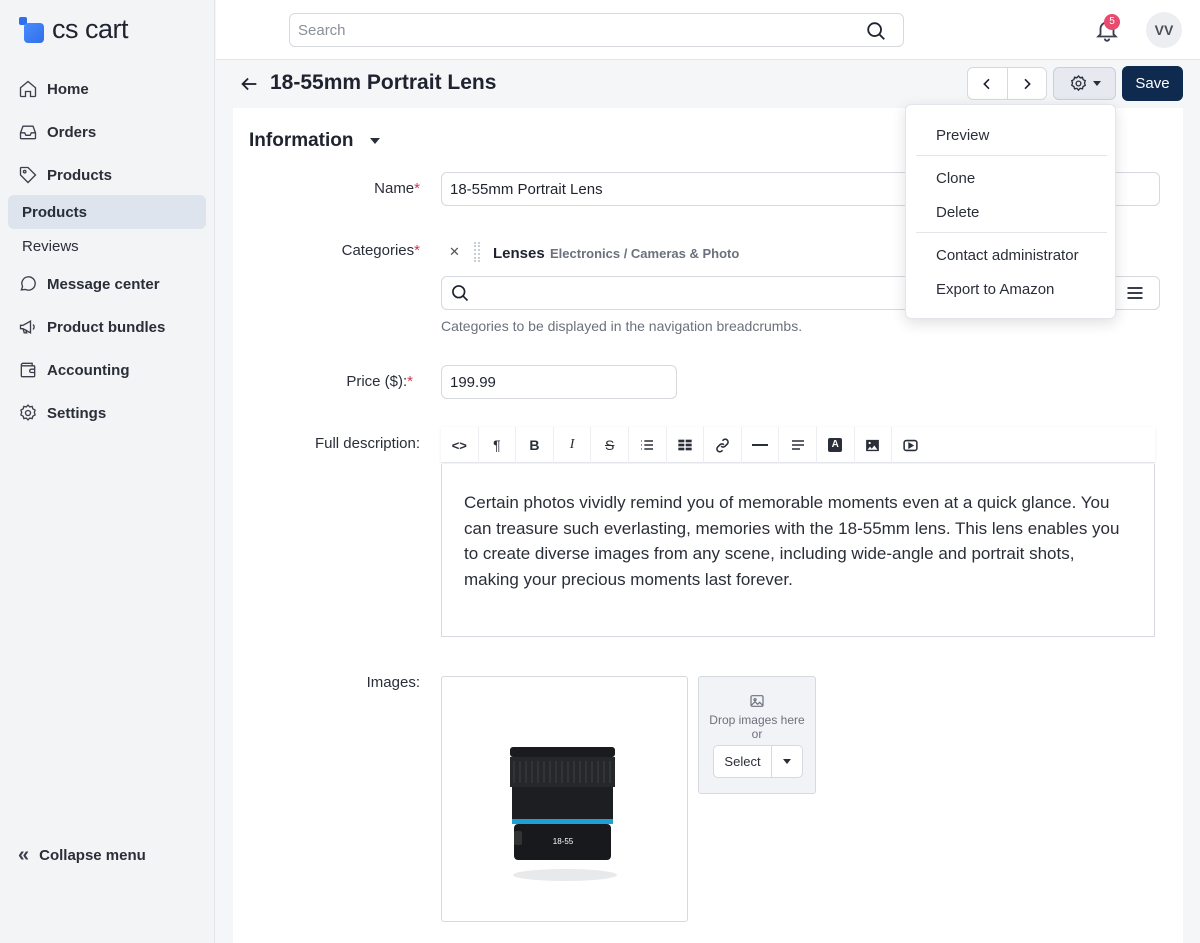  I want to click on select-image-button: Select, so click(758, 761).